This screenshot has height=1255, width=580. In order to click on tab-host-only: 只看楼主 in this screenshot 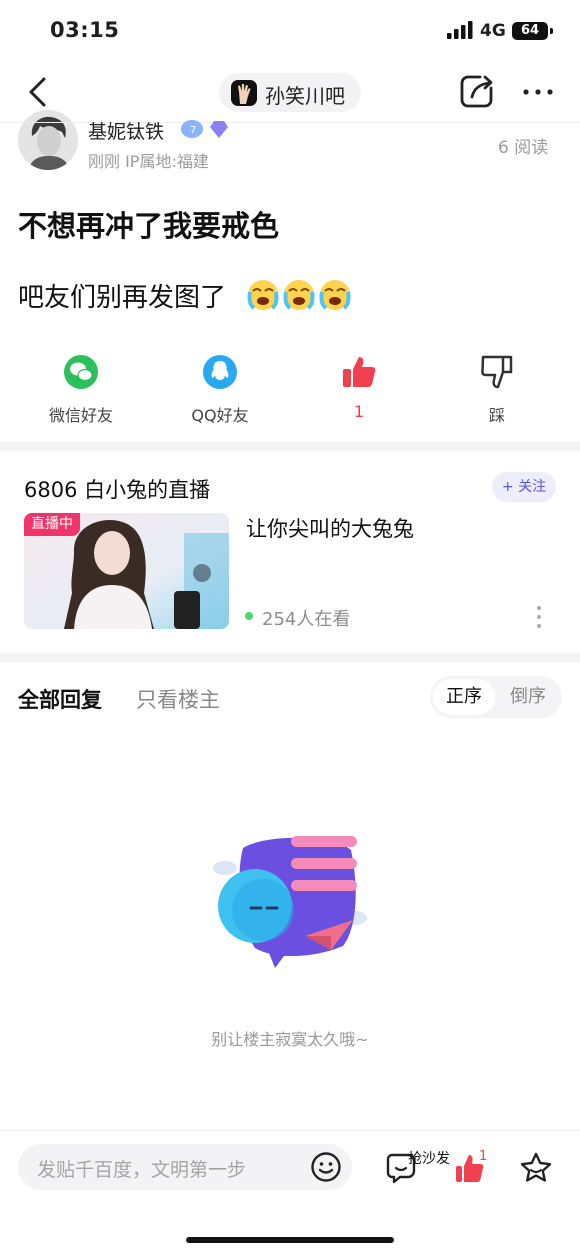, I will do `click(178, 699)`.